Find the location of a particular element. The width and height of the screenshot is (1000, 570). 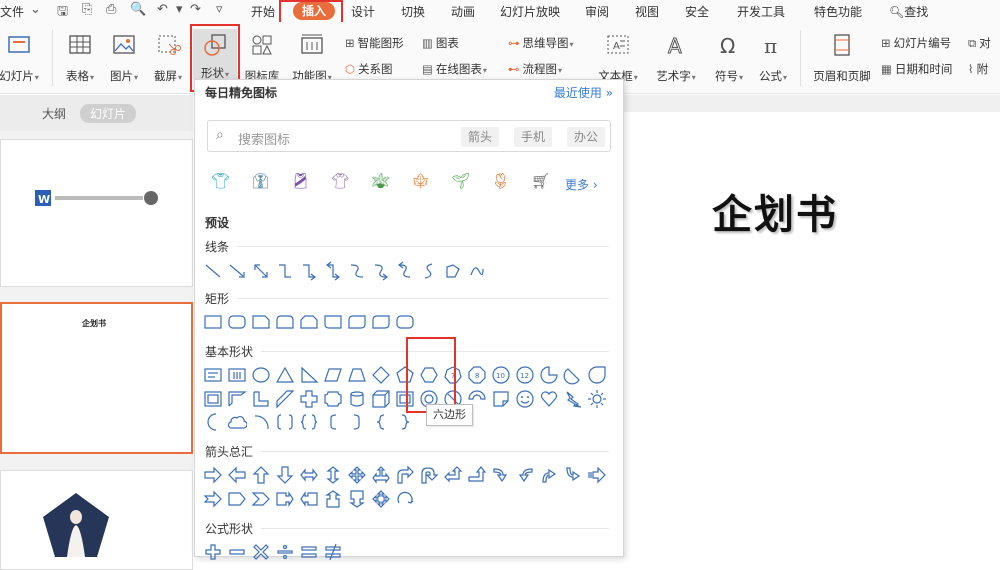

folded-corner-shape is located at coordinates (501, 399).